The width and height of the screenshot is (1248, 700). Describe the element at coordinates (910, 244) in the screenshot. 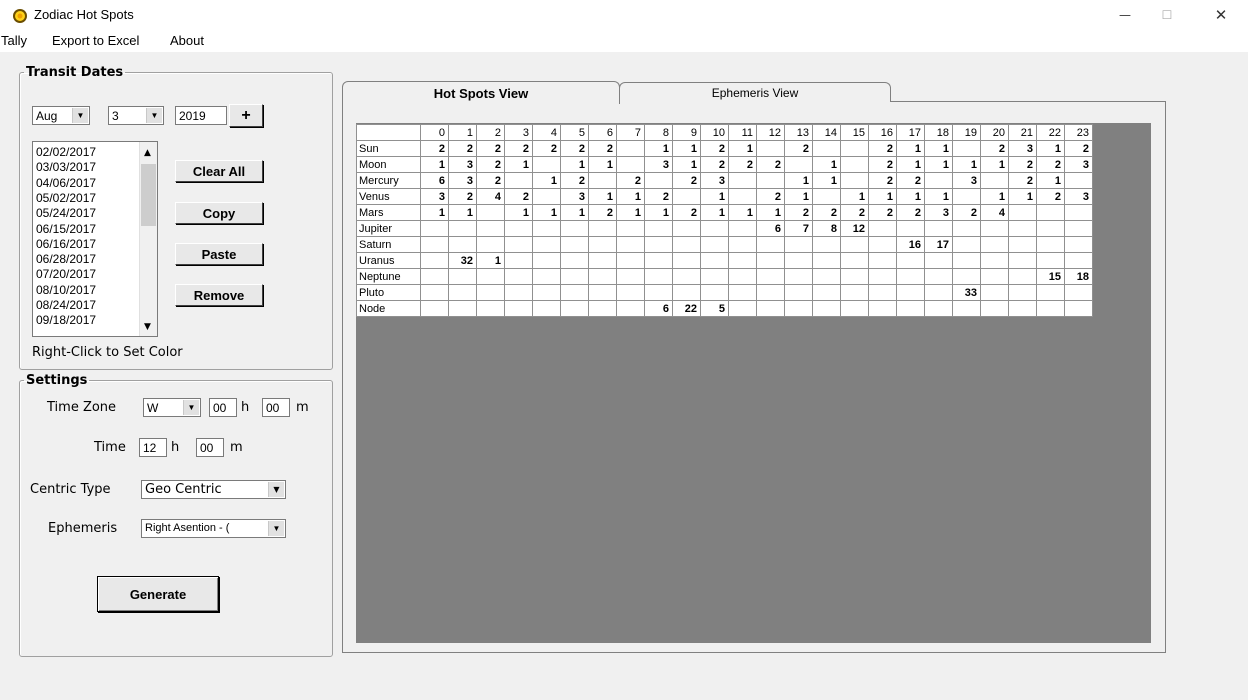

I see `grid-cell: 16` at that location.